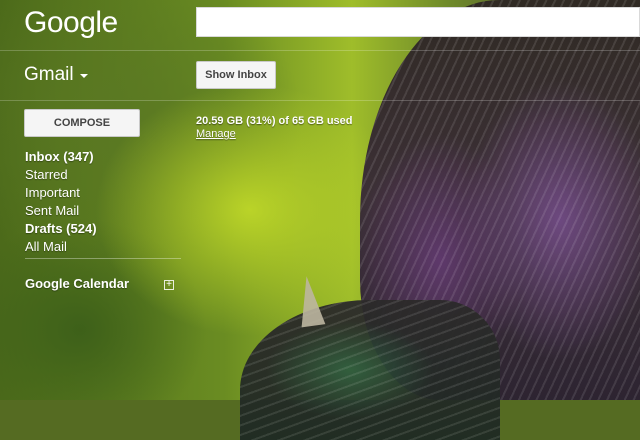  I want to click on toolbar-divider, so click(320, 100).